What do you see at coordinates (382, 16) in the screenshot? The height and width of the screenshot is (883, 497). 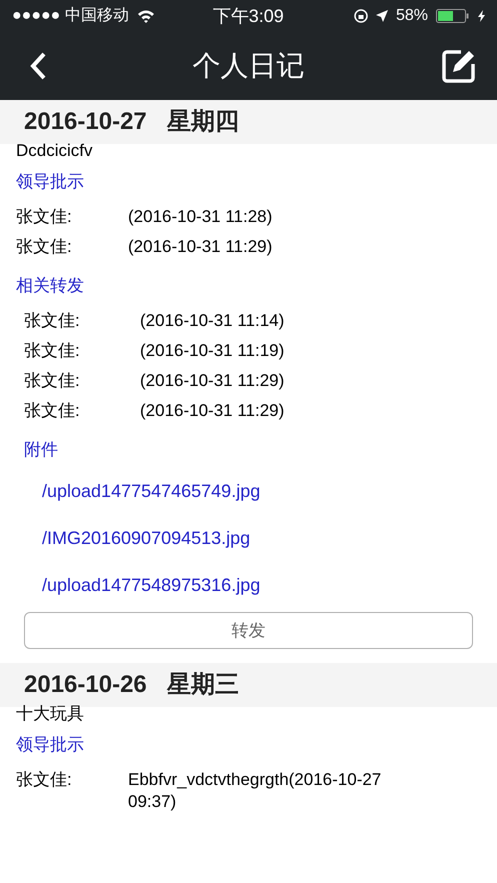 I see `location-arrow-icon` at bounding box center [382, 16].